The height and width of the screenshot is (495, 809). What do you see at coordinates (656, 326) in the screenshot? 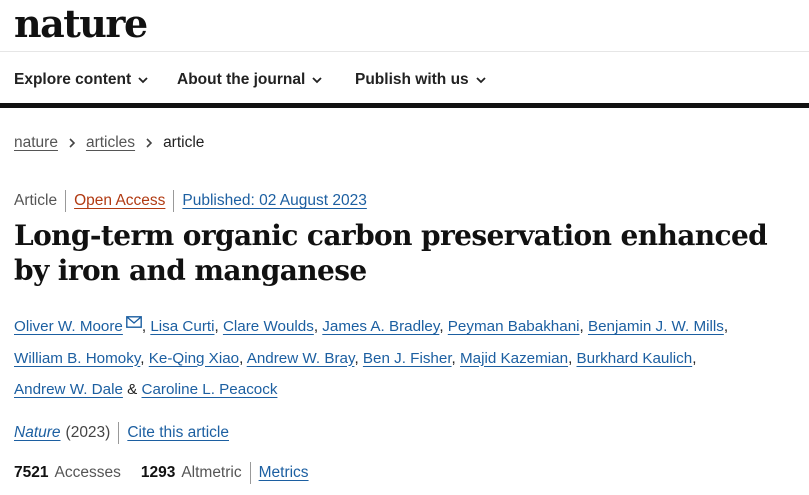
I see `author-link: Benjamin J. W. Mills` at bounding box center [656, 326].